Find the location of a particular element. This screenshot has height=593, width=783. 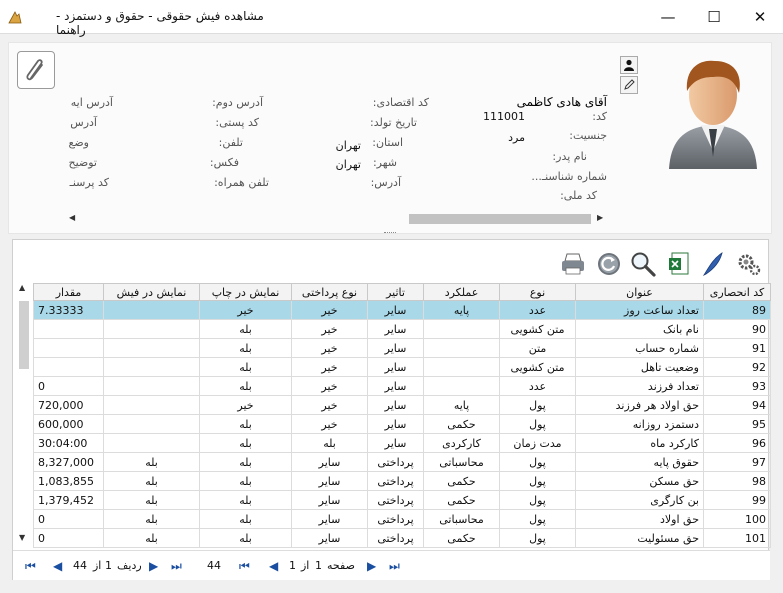

prev-page-button: ◀ is located at coordinates (273, 566).